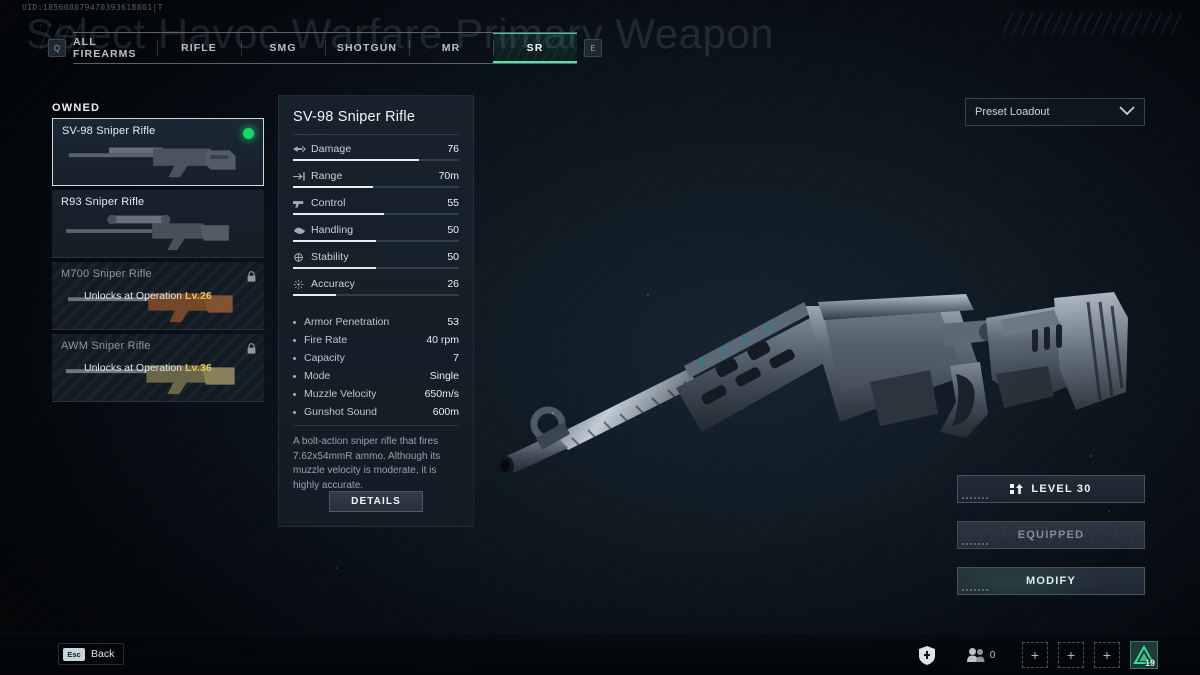 This screenshot has height=675, width=1200. I want to click on preset-loadout-label: Preset Loadout, so click(1012, 112).